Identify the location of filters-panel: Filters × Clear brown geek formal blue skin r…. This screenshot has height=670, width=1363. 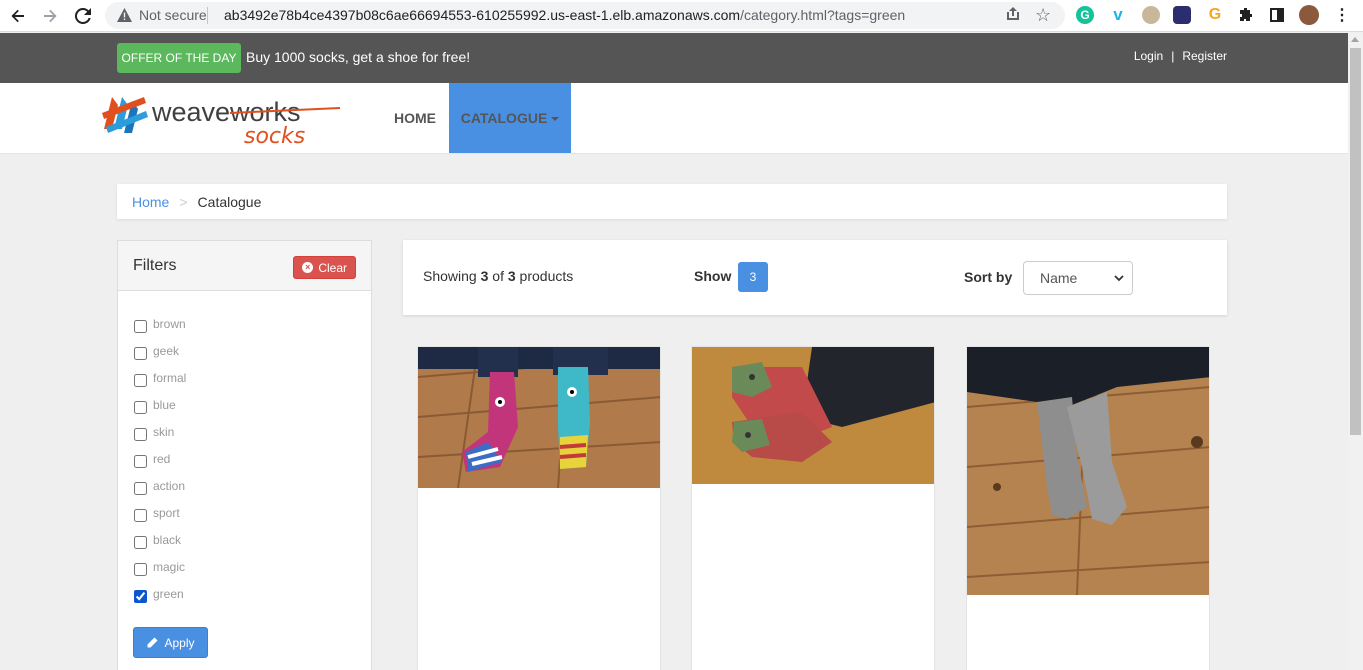
(244, 455).